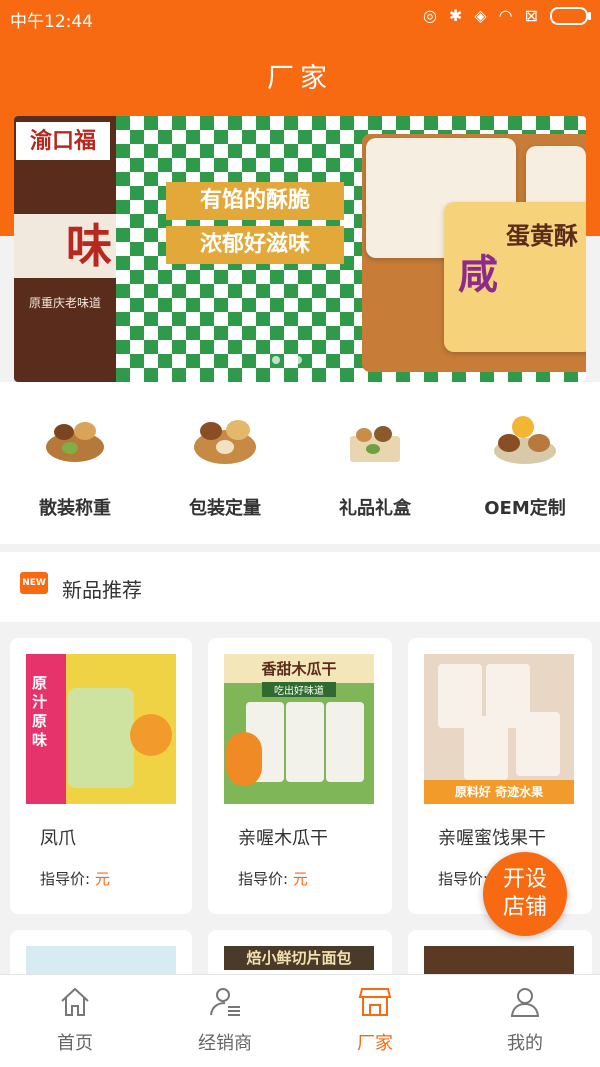 Image resolution: width=600 pixels, height=1067 pixels. Describe the element at coordinates (570, 15) in the screenshot. I see `battery-icon` at that location.